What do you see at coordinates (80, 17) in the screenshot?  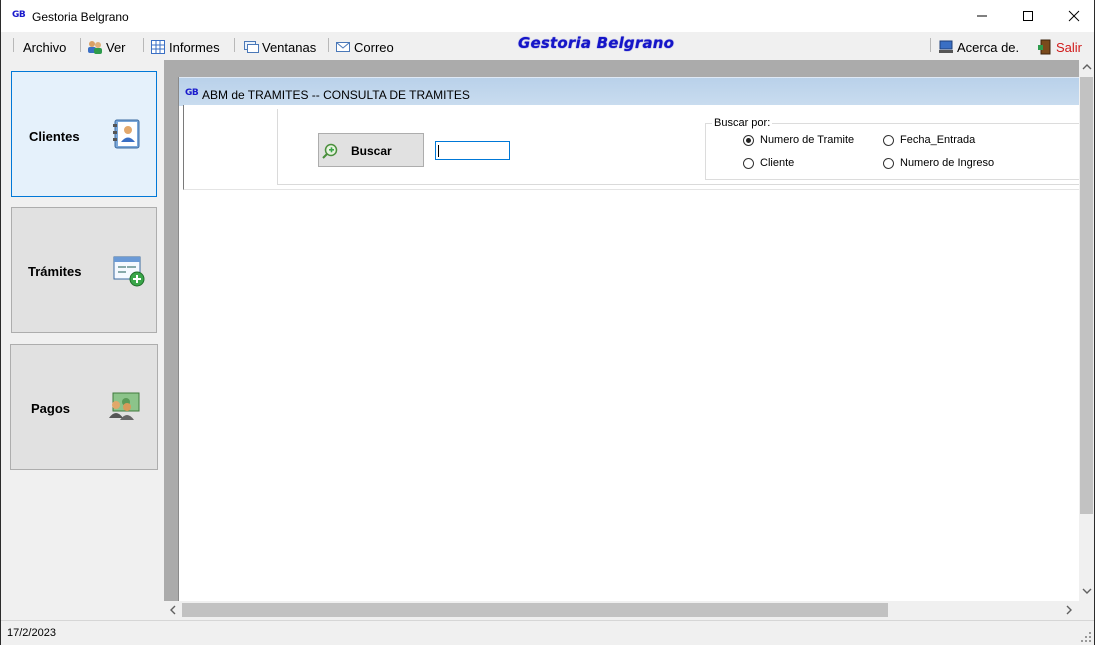 I see `window-title: Gestoria Belgrano` at bounding box center [80, 17].